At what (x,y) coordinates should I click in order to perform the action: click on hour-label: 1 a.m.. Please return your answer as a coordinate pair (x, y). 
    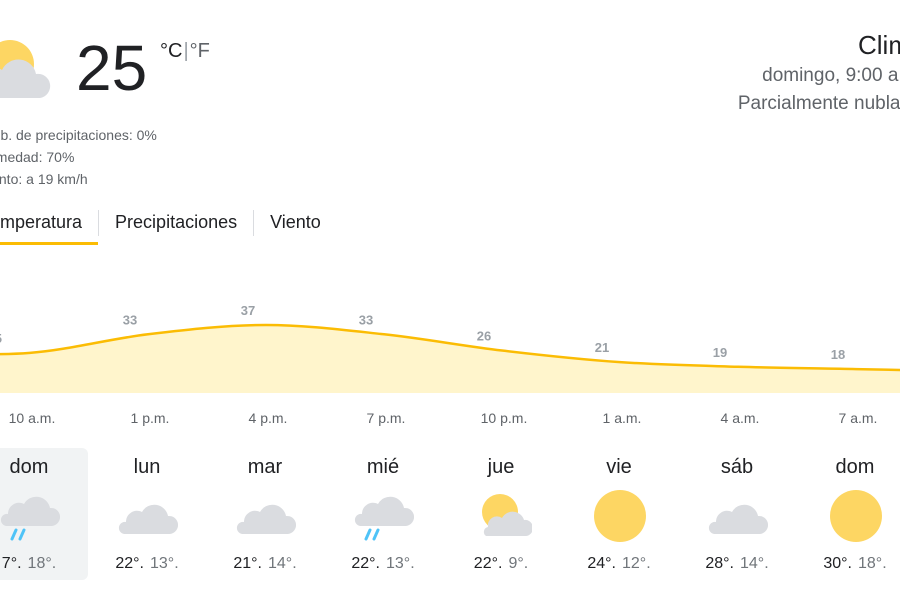
    Looking at the image, I should click on (622, 418).